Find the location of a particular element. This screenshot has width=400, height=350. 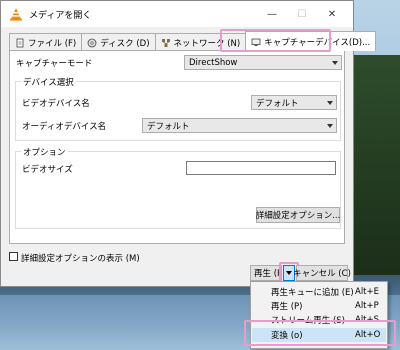

tab-file-label: ファイル (F) is located at coordinates (52, 43).